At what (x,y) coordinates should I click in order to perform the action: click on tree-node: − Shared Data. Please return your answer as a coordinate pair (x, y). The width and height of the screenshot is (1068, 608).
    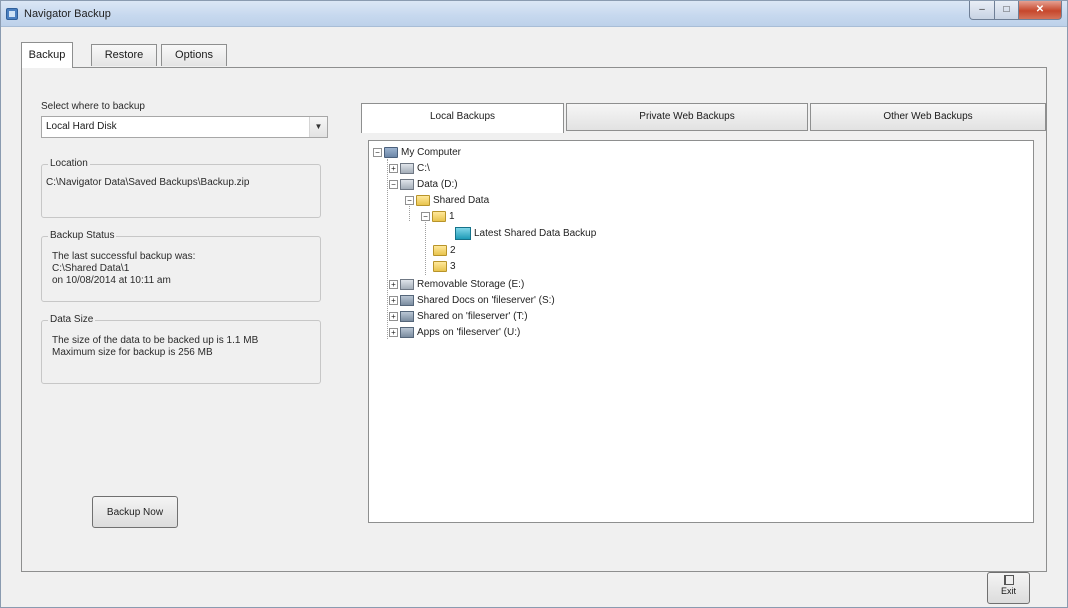
    Looking at the image, I should click on (447, 200).